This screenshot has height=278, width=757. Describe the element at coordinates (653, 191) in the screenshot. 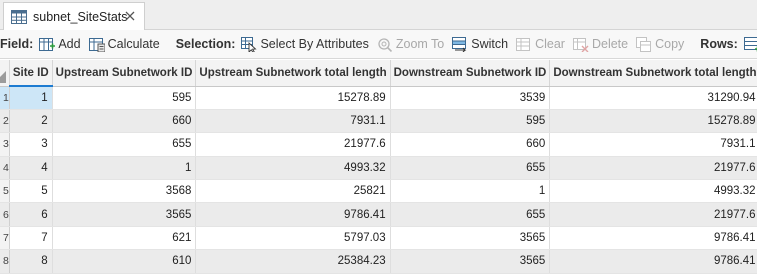

I see `downstream-length-cell: 4993.32` at that location.